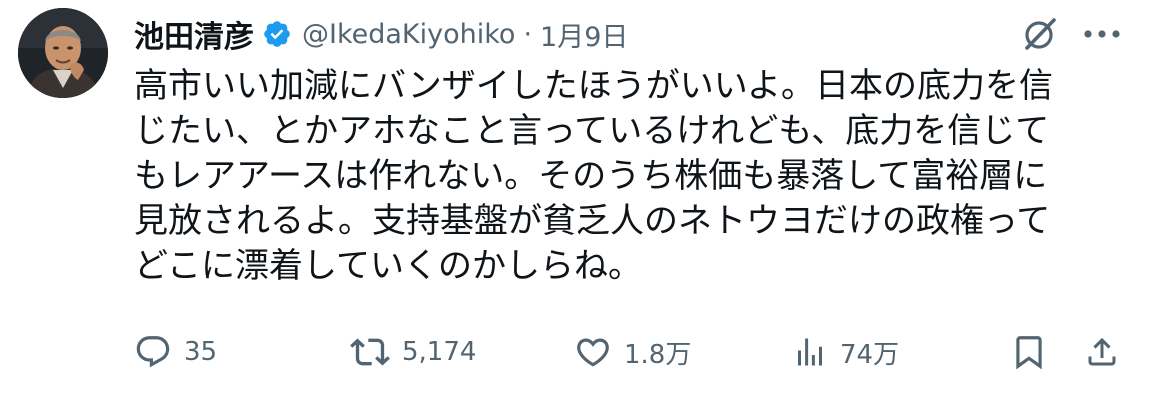  What do you see at coordinates (153, 352) in the screenshot?
I see `reply-icon` at bounding box center [153, 352].